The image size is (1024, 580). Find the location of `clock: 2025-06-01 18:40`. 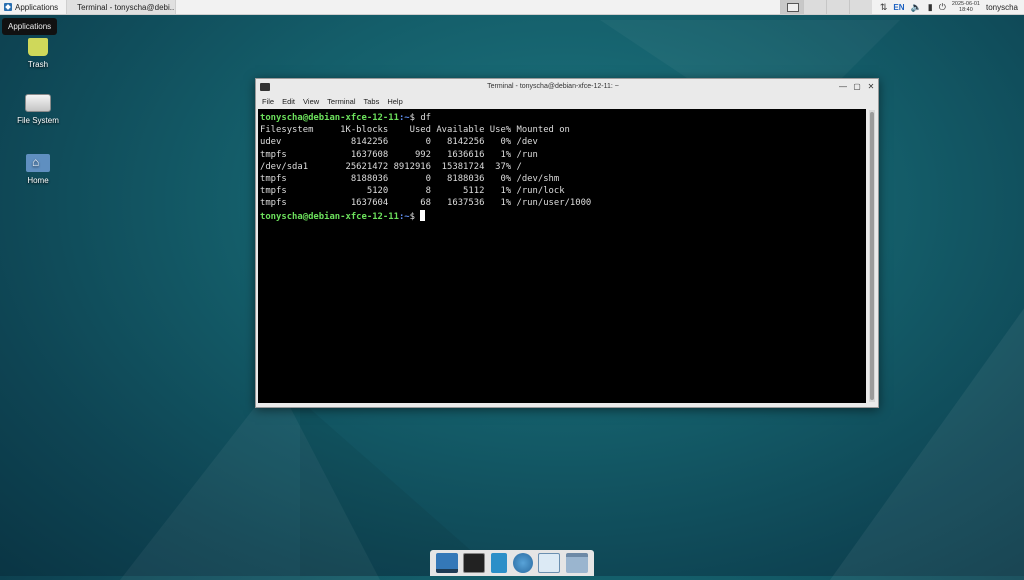

clock: 2025-06-01 18:40 is located at coordinates (966, 7).